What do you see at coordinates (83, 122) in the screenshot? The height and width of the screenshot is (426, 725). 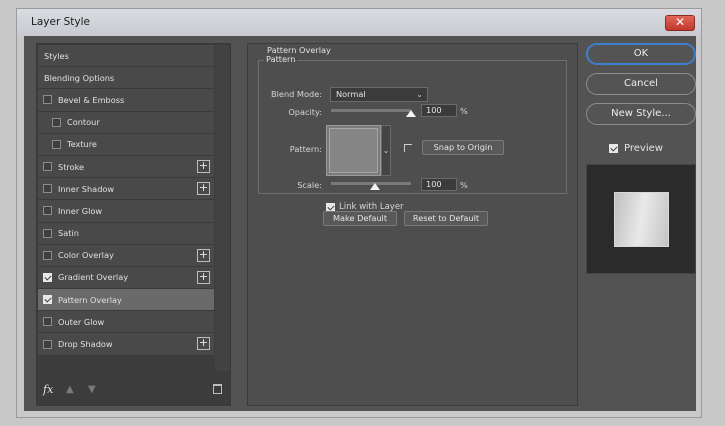 I see `style-item-label: Contour` at bounding box center [83, 122].